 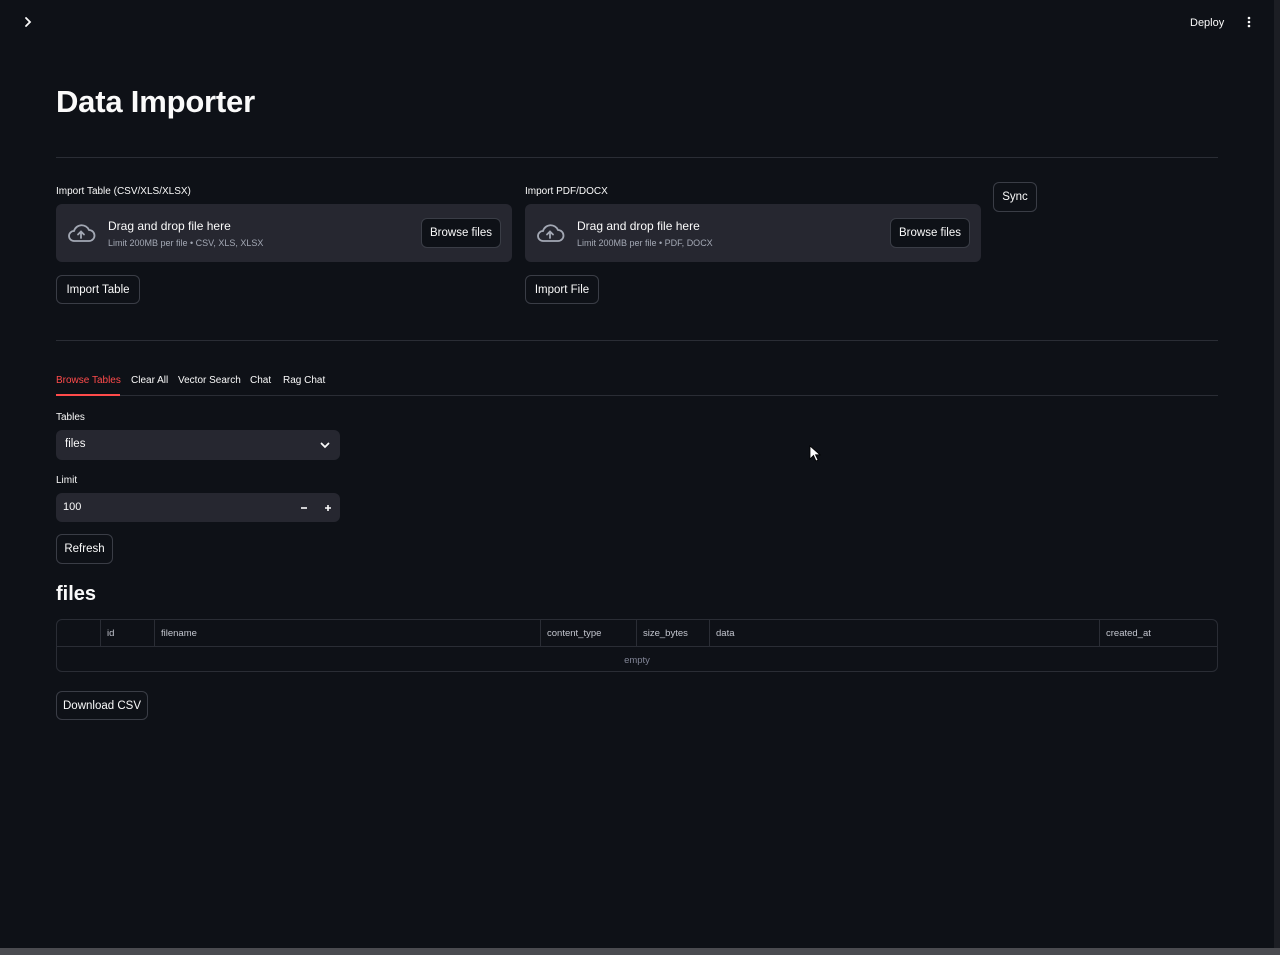 I want to click on column-header-id: id, so click(x=127, y=633).